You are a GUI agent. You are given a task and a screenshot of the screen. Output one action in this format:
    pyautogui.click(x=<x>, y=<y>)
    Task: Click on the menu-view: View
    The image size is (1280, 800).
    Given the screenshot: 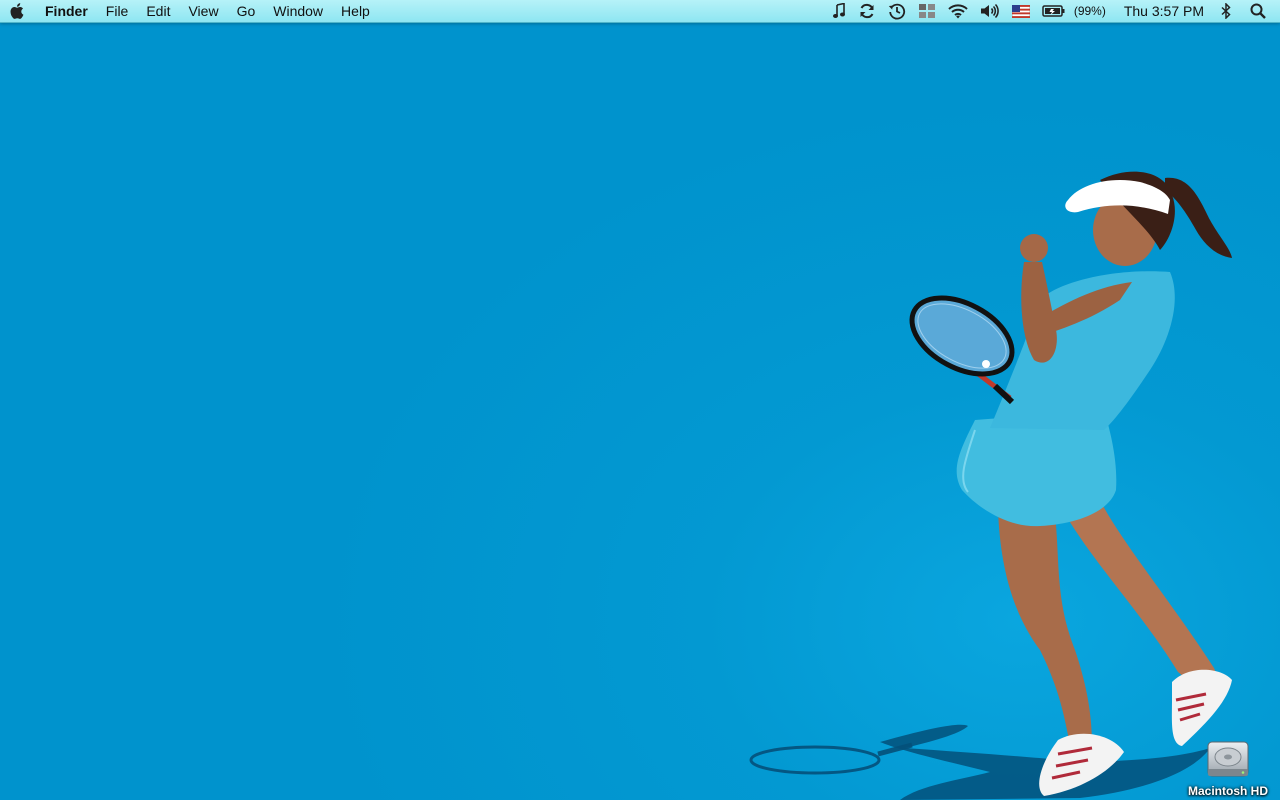 What is the action you would take?
    pyautogui.click(x=203, y=11)
    